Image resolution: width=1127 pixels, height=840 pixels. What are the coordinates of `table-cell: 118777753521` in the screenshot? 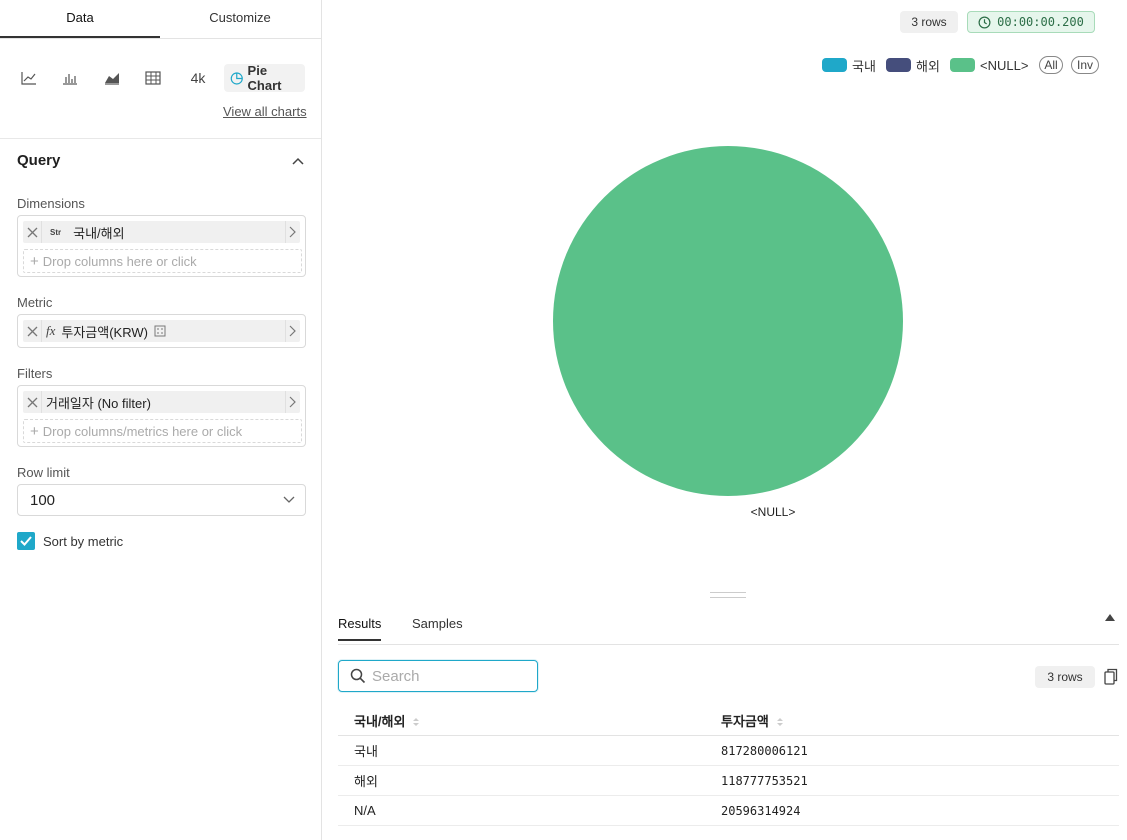 It's located at (912, 780).